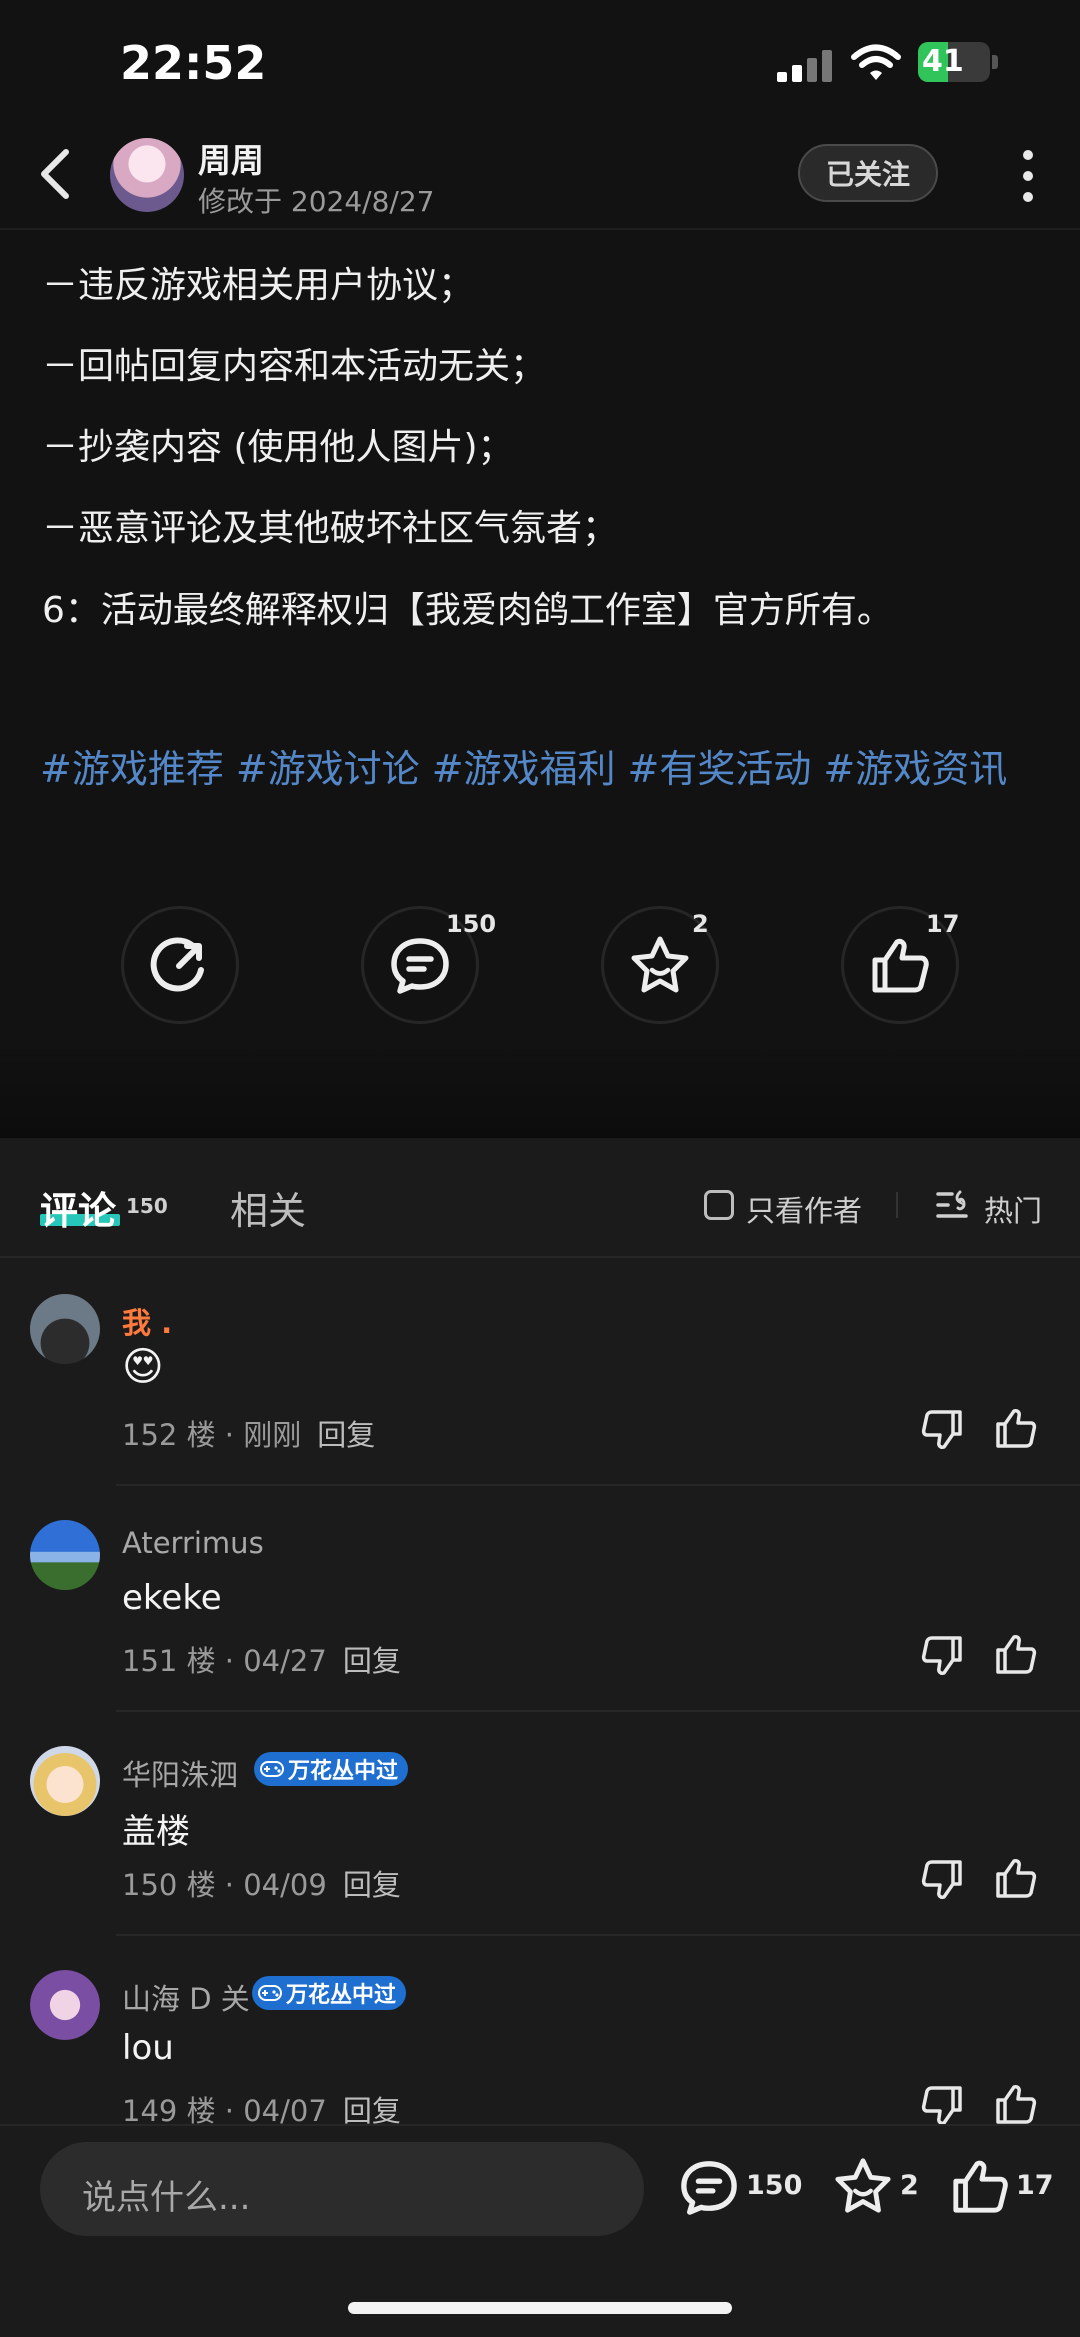  What do you see at coordinates (804, 1209) in the screenshot?
I see `only-author-label: 只看作者` at bounding box center [804, 1209].